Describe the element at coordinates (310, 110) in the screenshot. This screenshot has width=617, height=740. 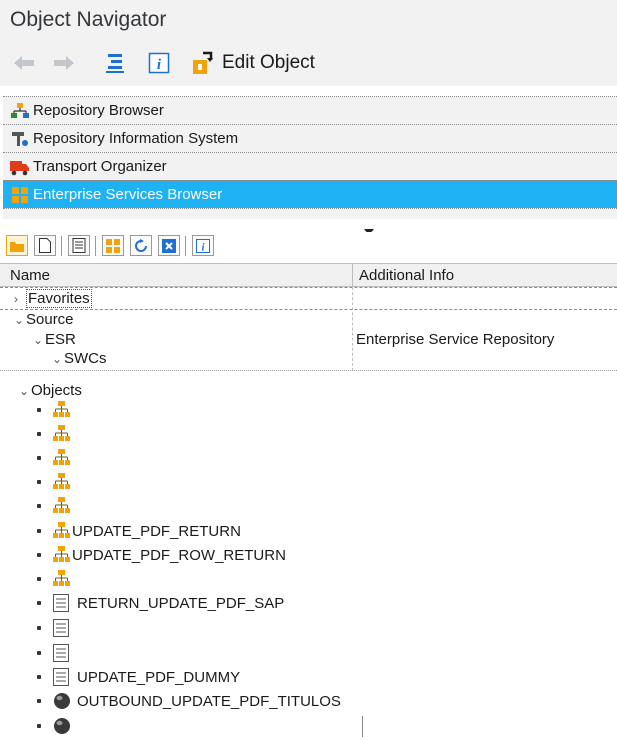
I see `repository-browser-button: Repository Browser` at that location.